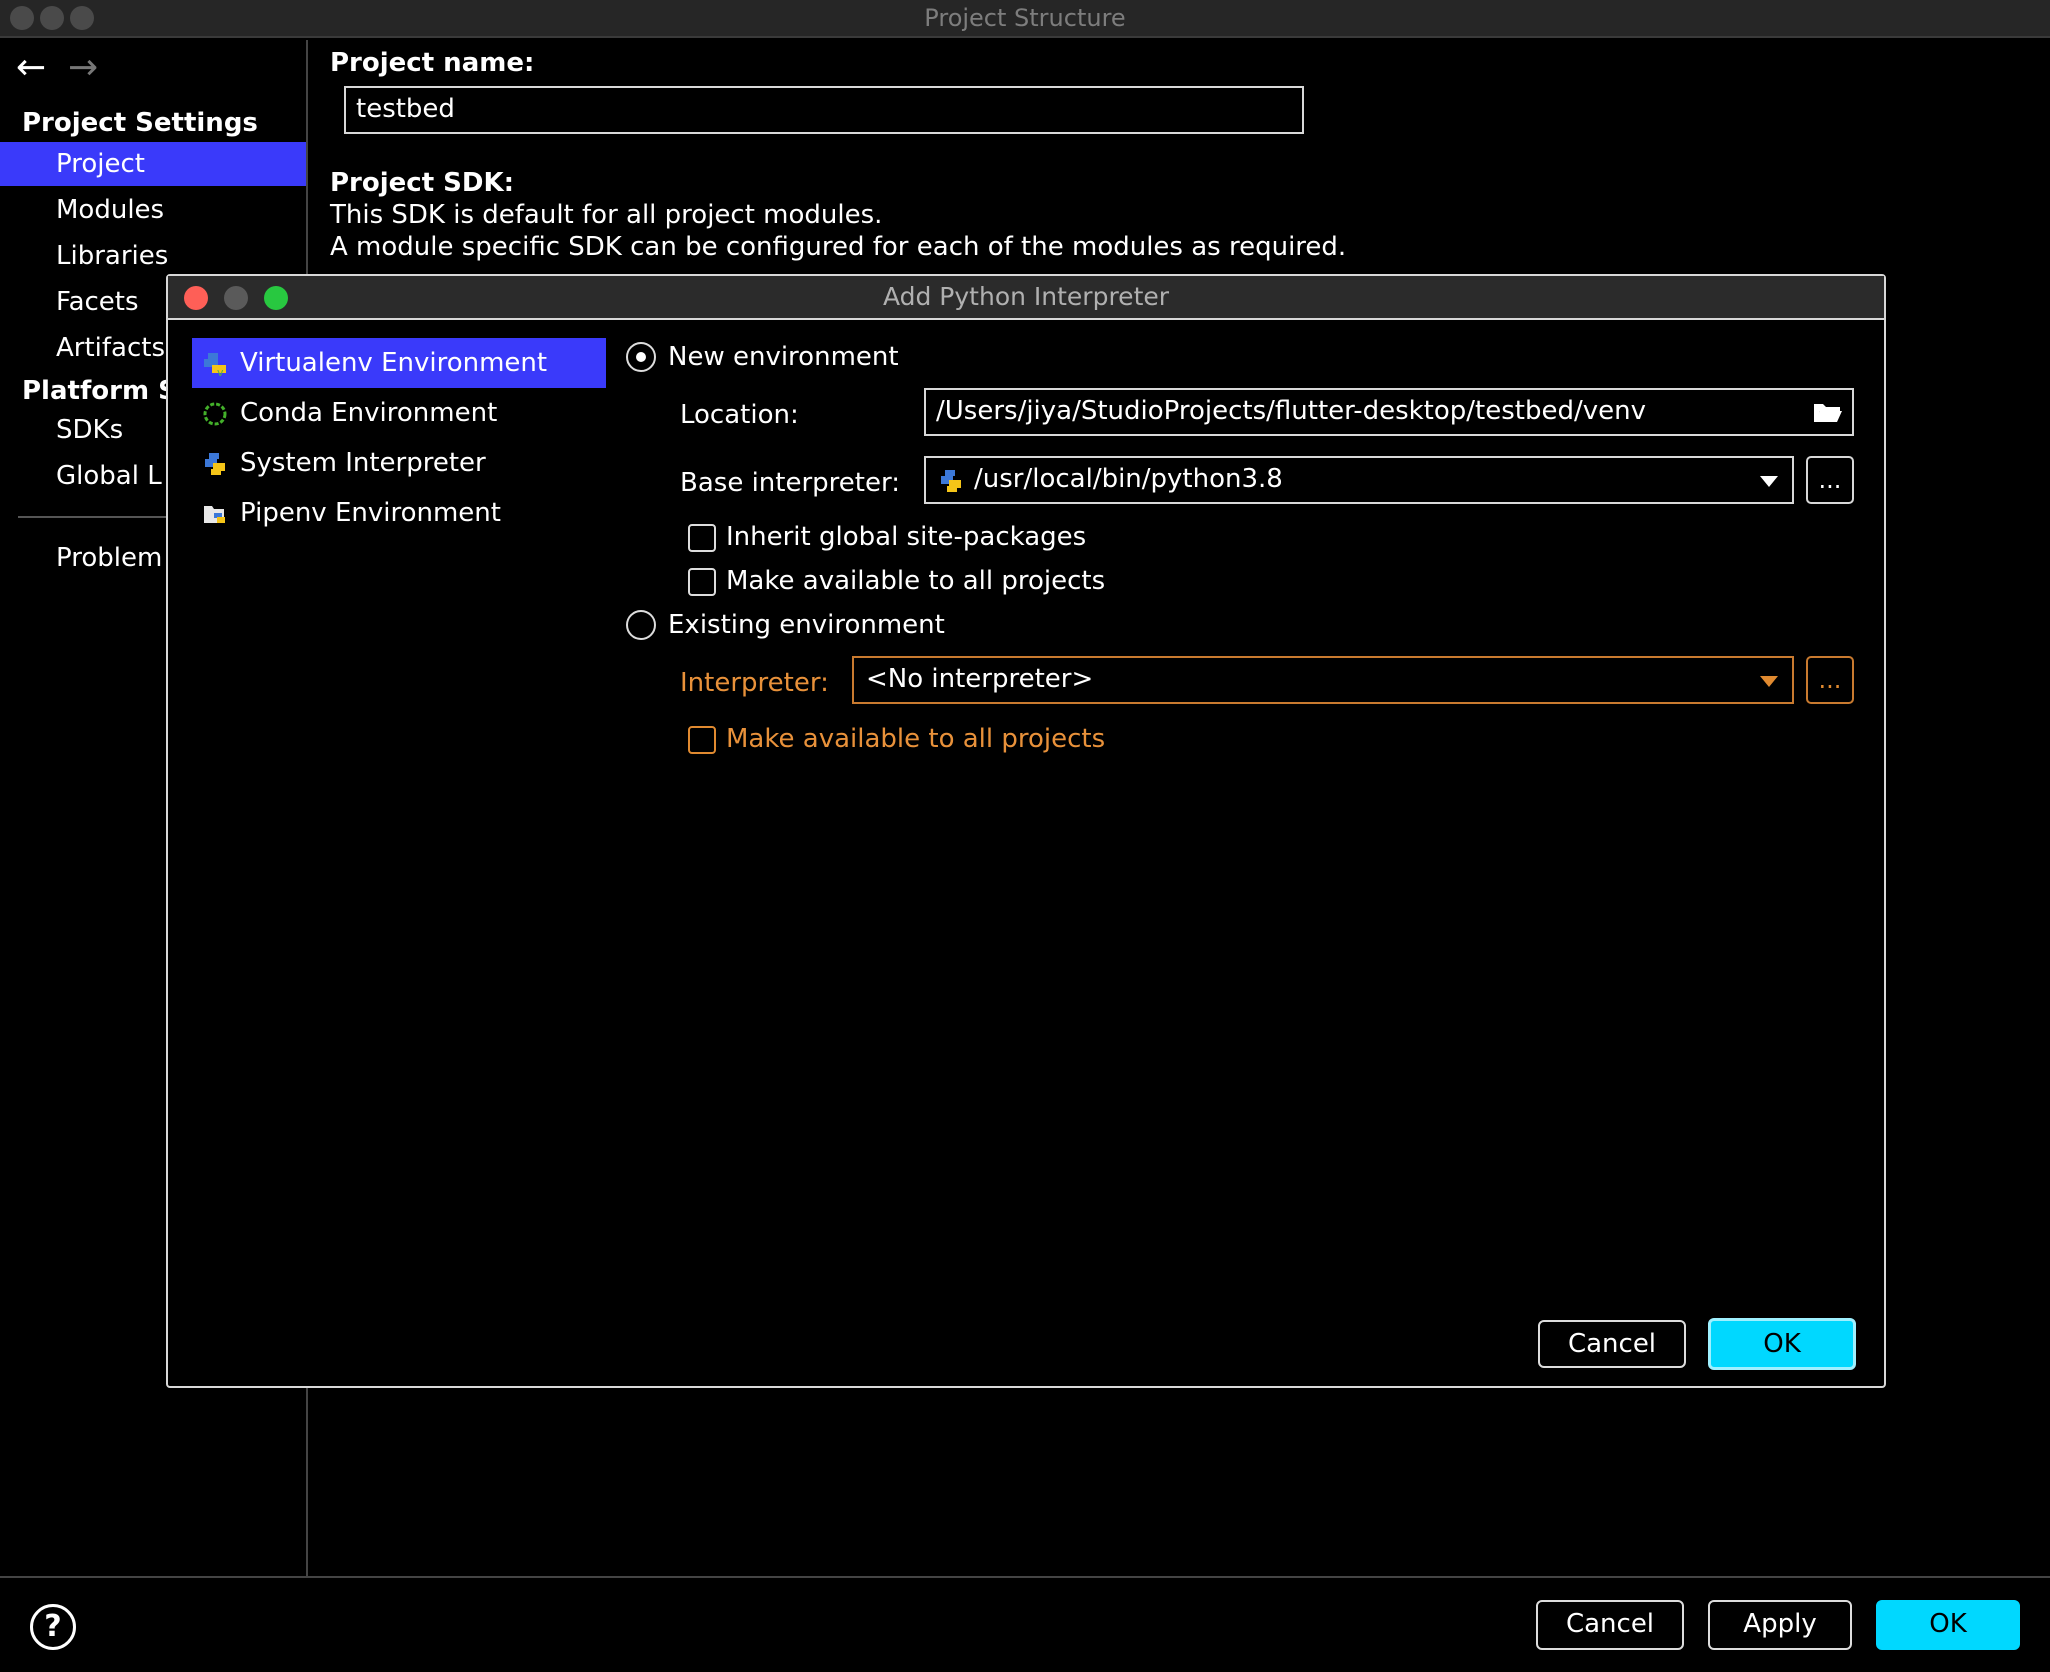 Image resolution: width=2050 pixels, height=1672 pixels. What do you see at coordinates (702, 582) in the screenshot?
I see `make-available-checkbox` at bounding box center [702, 582].